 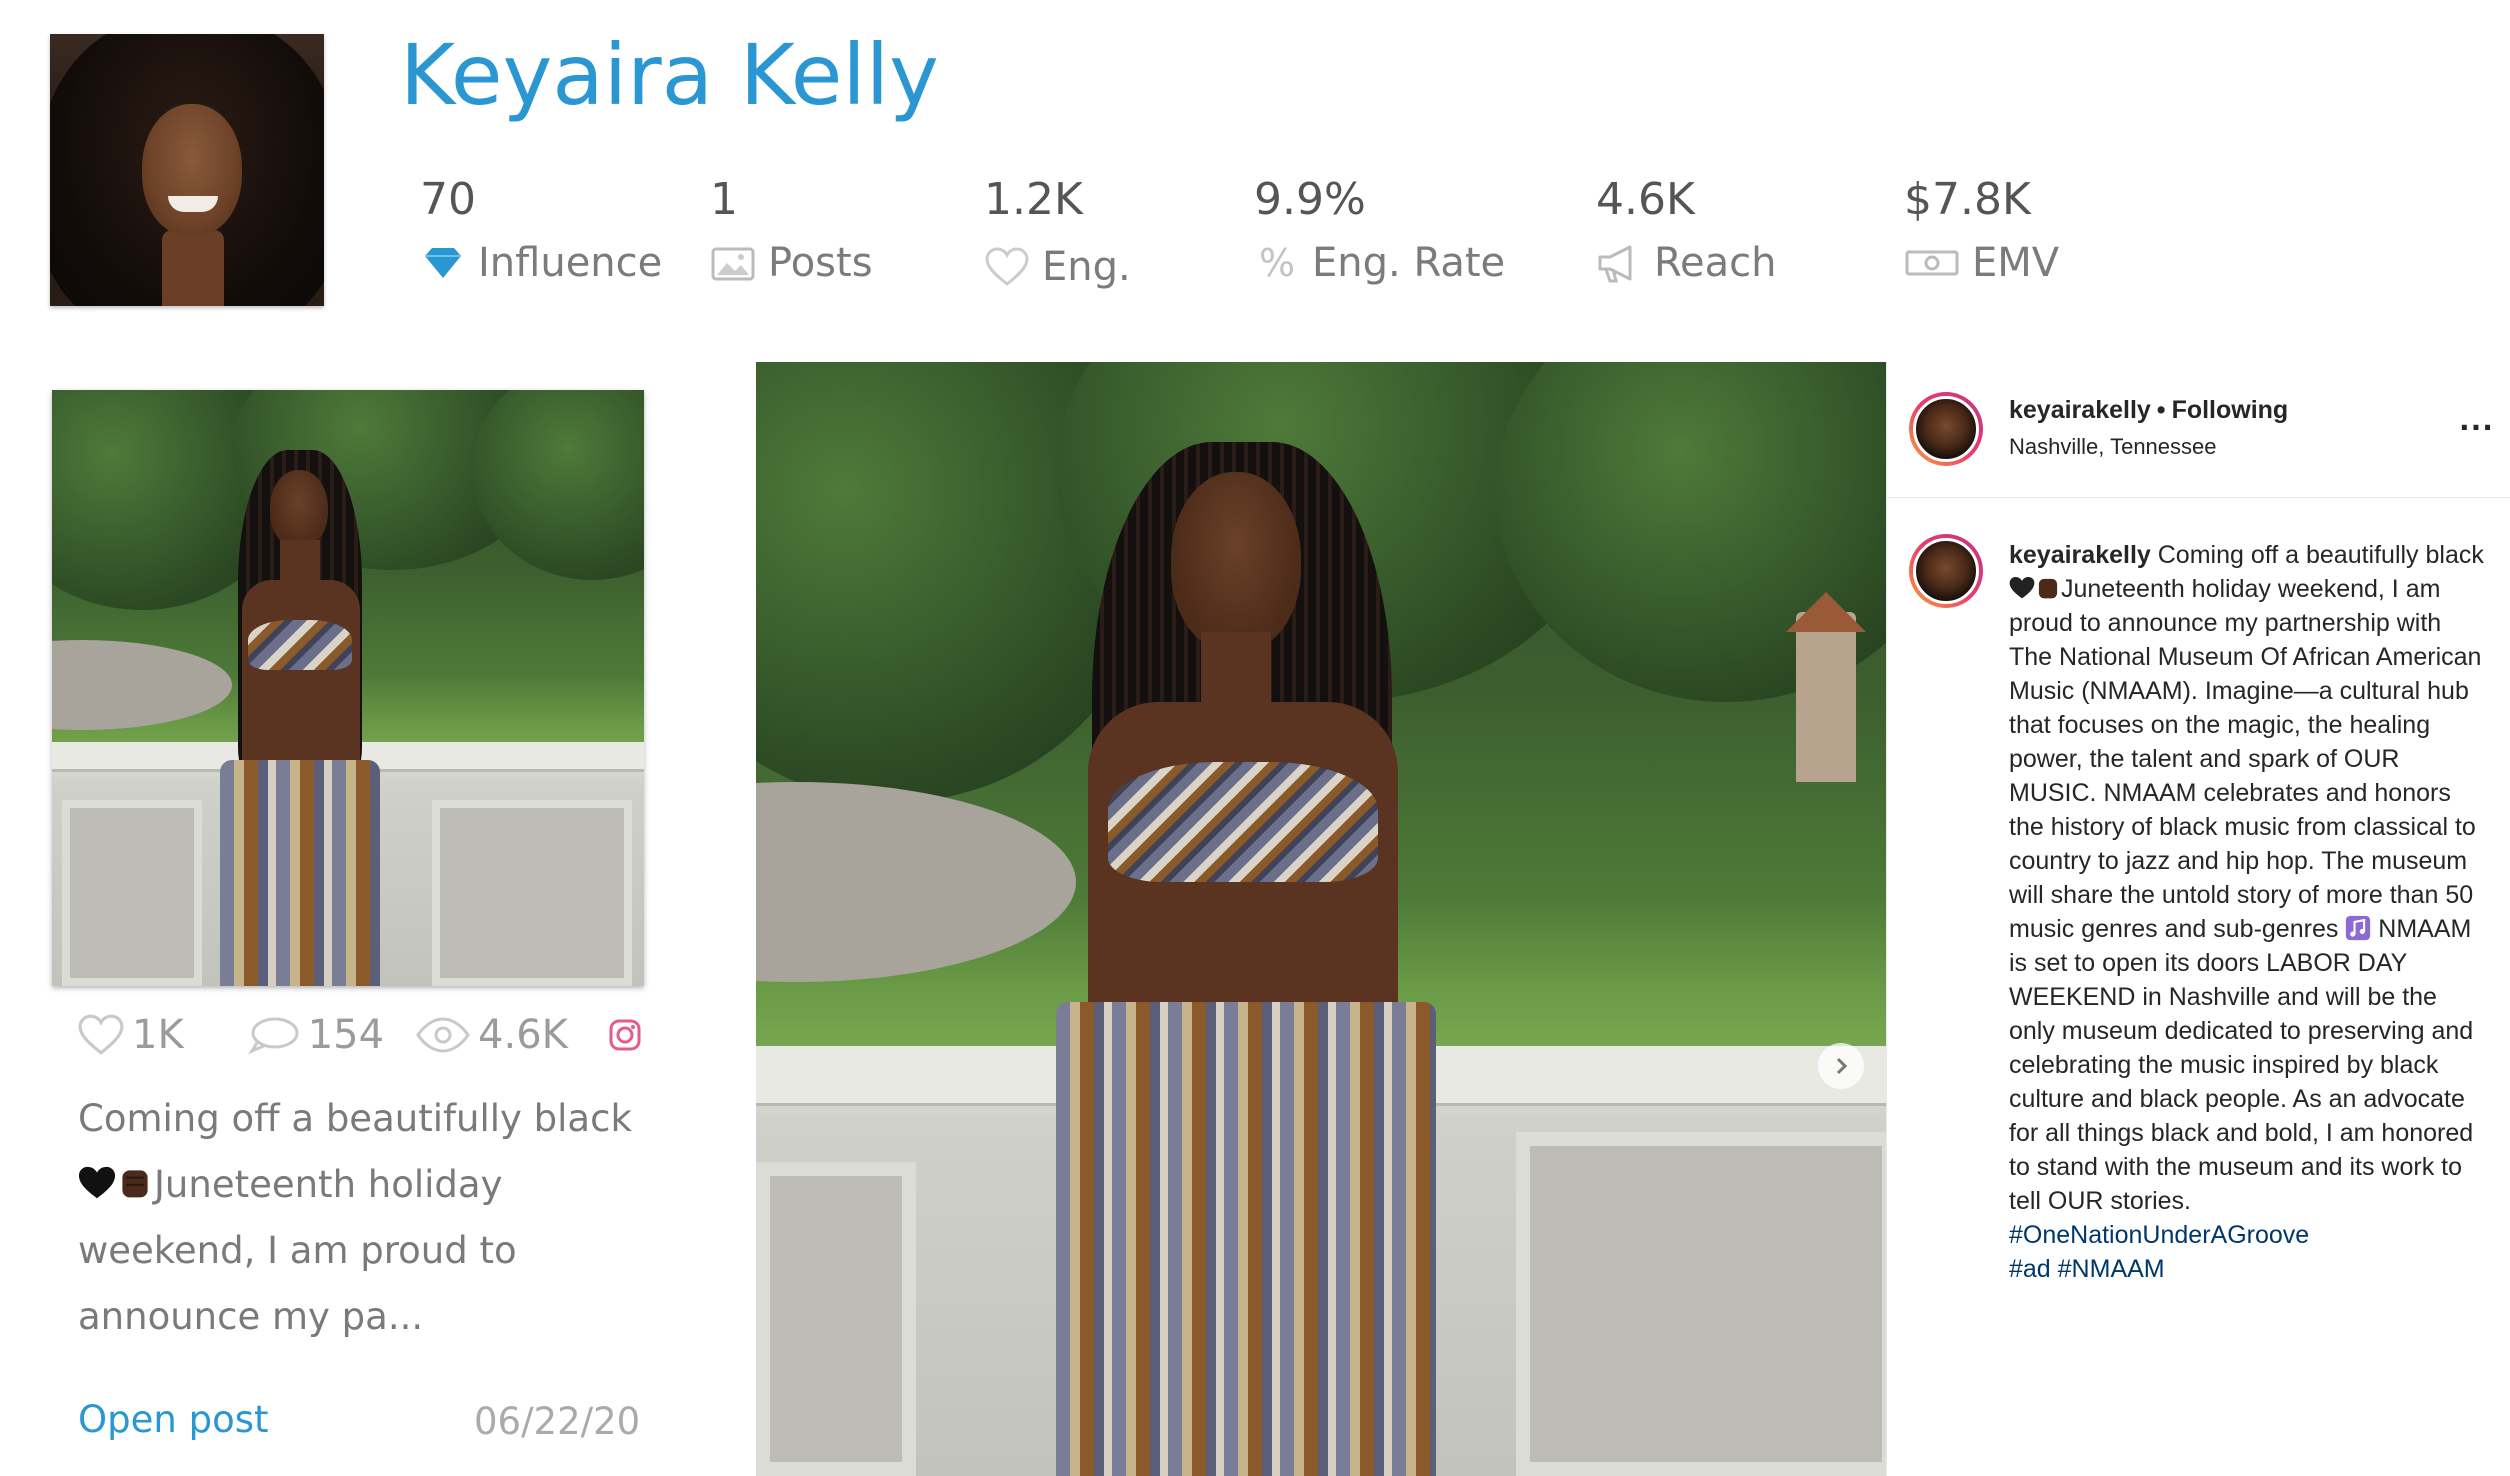 What do you see at coordinates (1982, 230) in the screenshot?
I see `stat-emv: $7.8K EMV` at bounding box center [1982, 230].